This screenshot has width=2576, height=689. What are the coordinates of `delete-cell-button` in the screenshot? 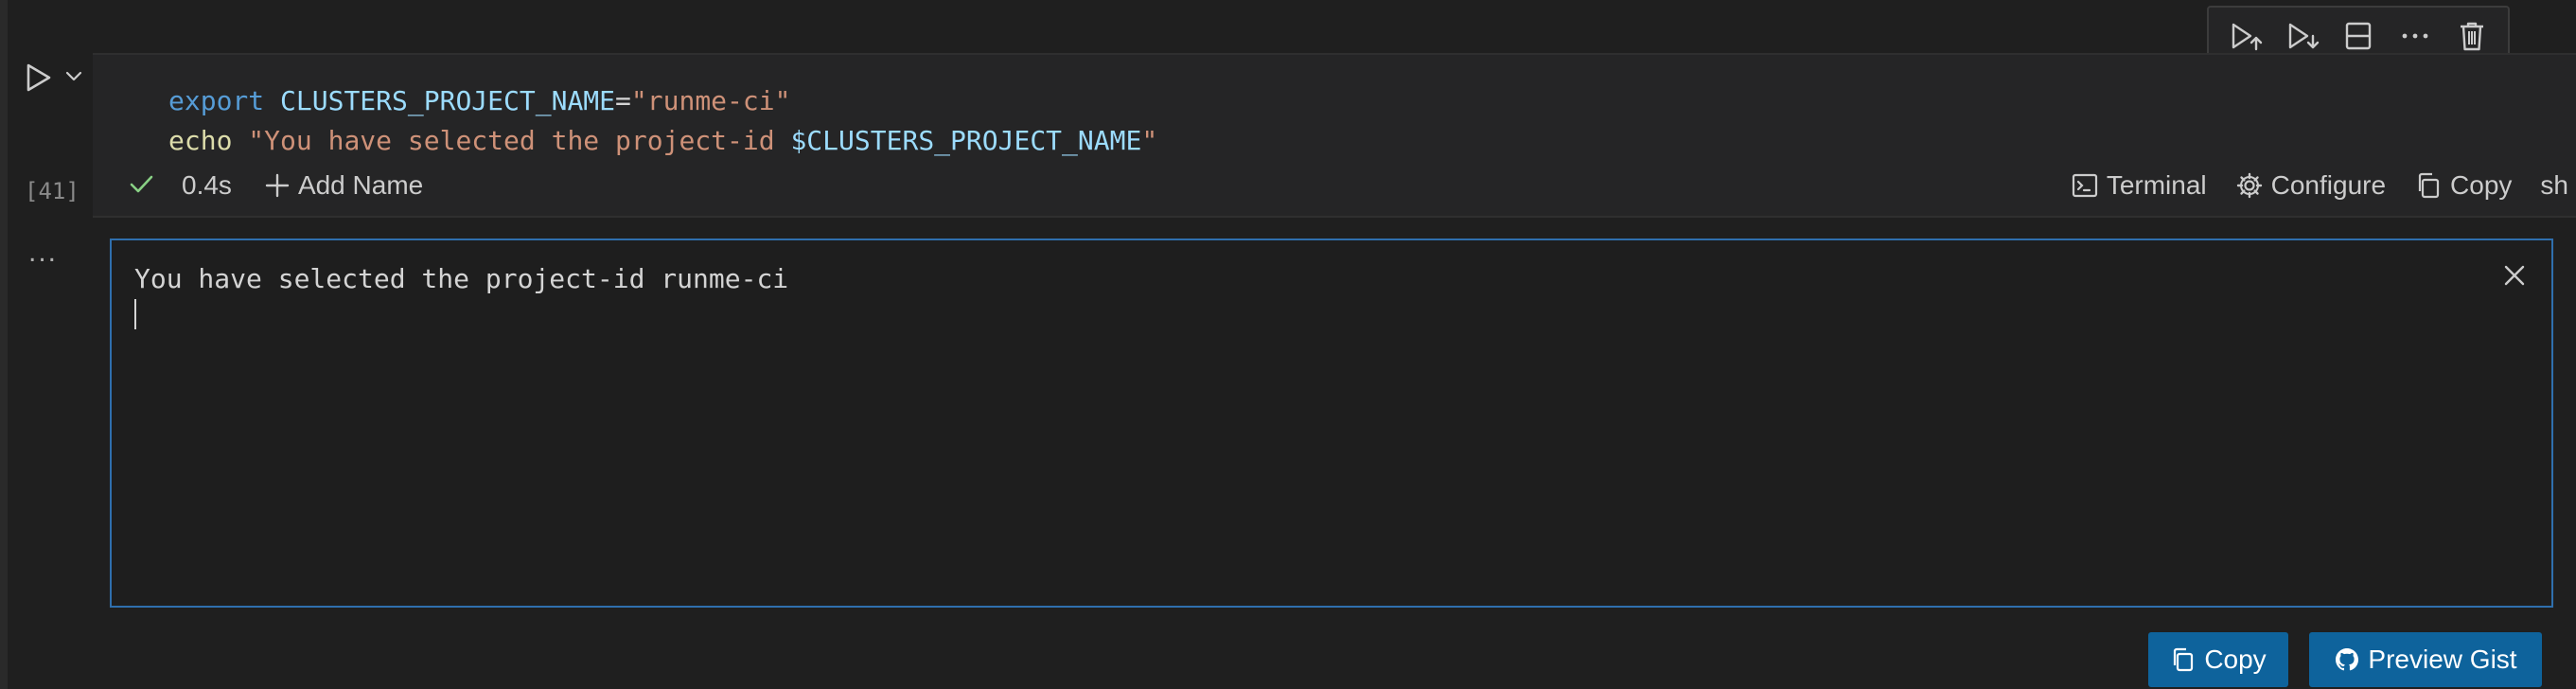 It's located at (2472, 36).